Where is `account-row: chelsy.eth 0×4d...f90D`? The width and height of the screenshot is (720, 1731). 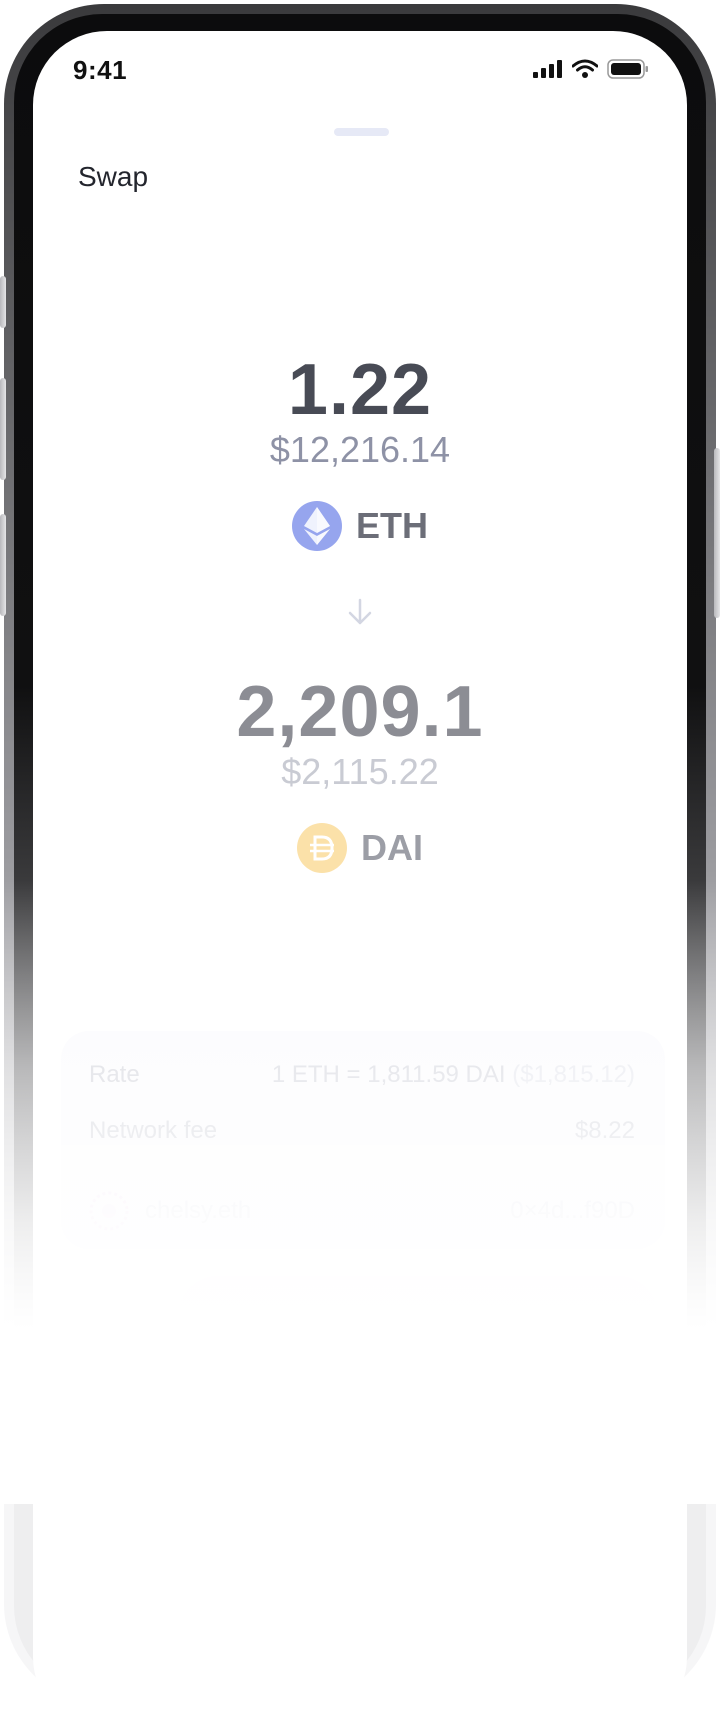
account-row: chelsy.eth 0×4d...f90D is located at coordinates (362, 1211).